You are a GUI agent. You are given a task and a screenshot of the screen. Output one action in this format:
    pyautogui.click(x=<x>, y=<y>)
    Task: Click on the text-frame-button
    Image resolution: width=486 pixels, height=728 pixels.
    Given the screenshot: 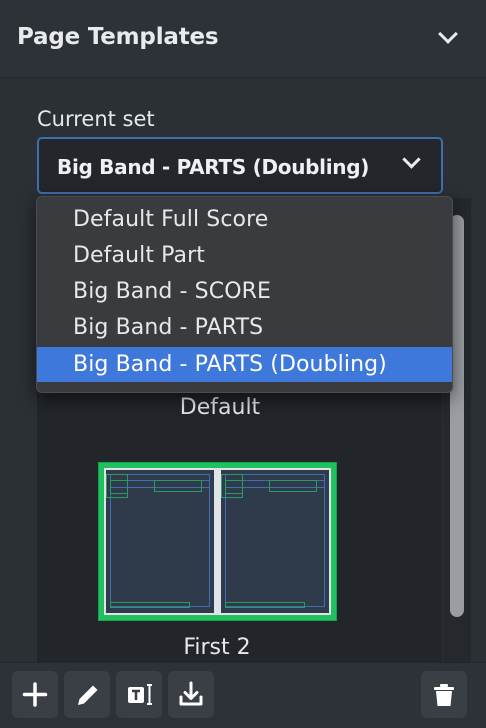 What is the action you would take?
    pyautogui.click(x=139, y=694)
    